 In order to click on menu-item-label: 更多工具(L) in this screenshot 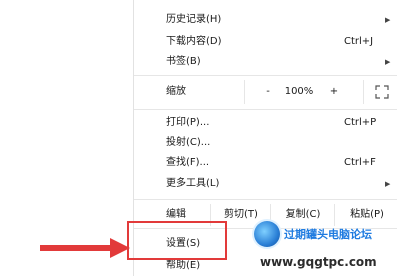, I will do `click(193, 183)`.